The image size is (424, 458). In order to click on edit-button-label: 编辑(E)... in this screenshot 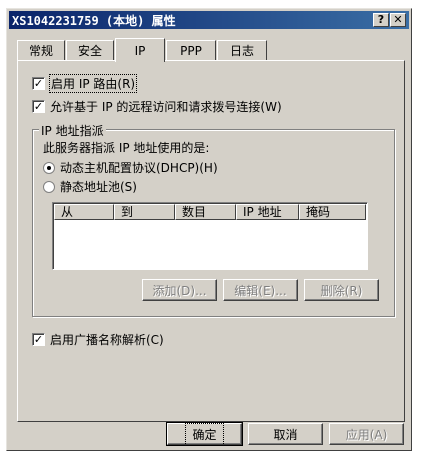, I will do `click(260, 290)`.